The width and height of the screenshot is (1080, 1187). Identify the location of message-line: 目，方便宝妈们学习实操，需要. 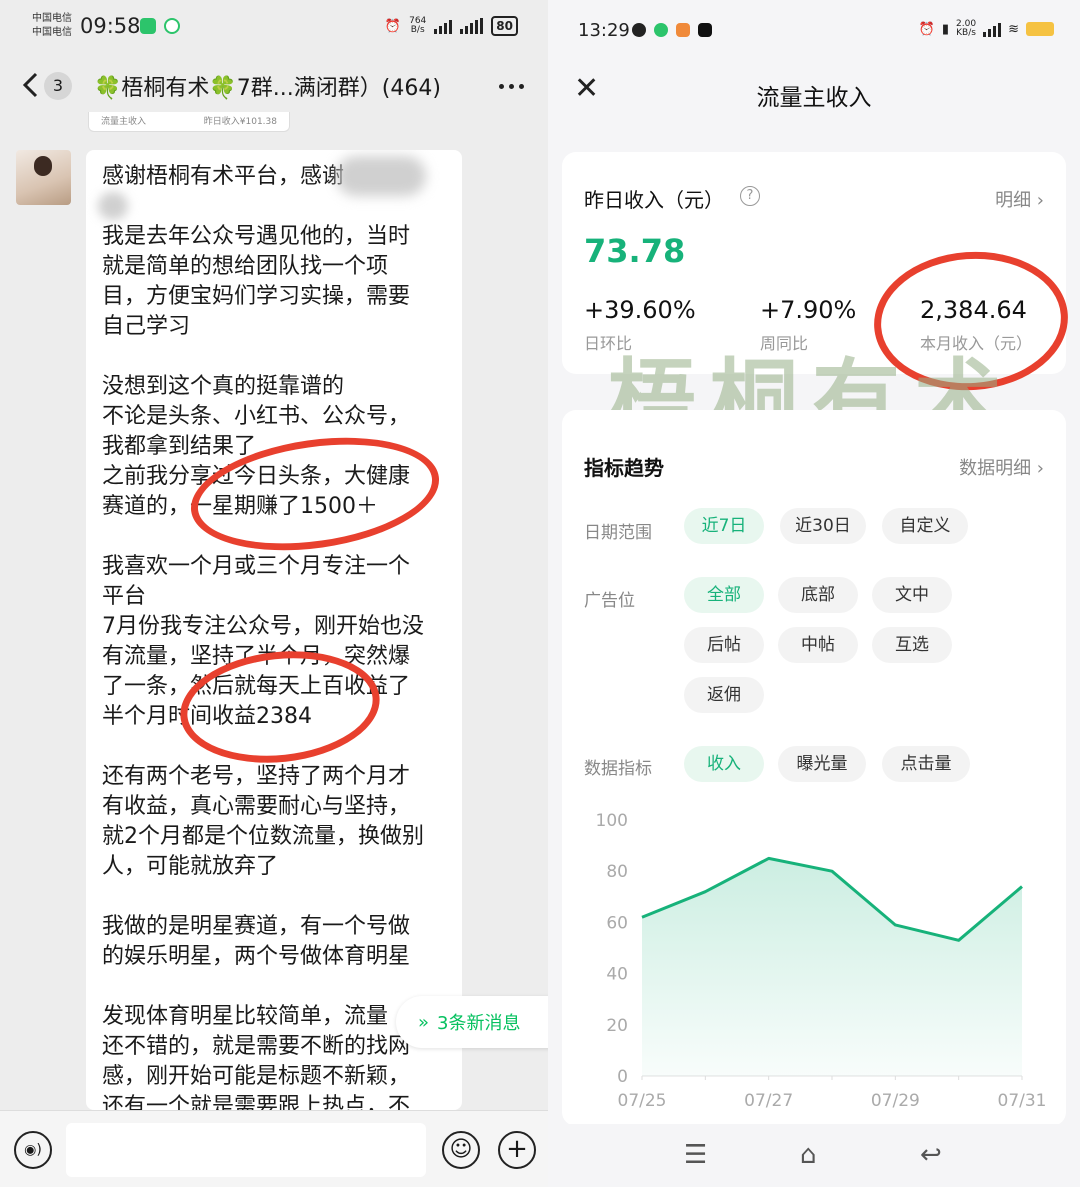
(256, 296).